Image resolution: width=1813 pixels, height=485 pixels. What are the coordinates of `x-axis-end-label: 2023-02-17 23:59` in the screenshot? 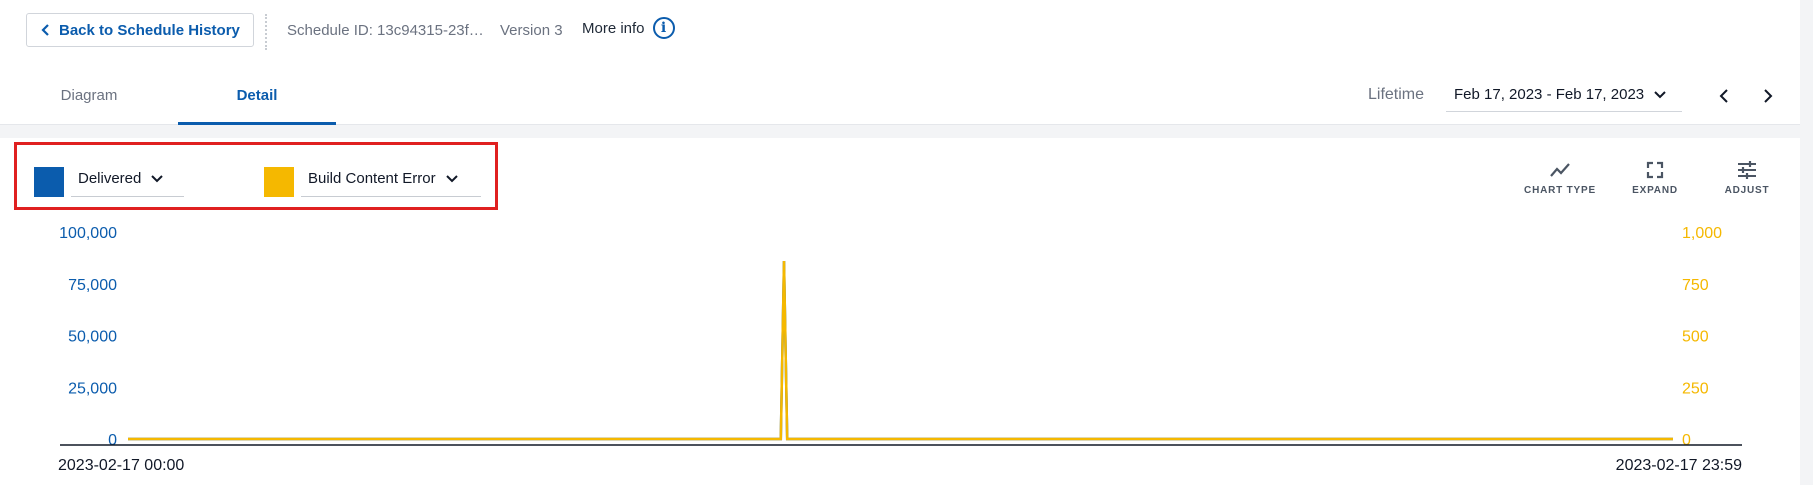 It's located at (1679, 465).